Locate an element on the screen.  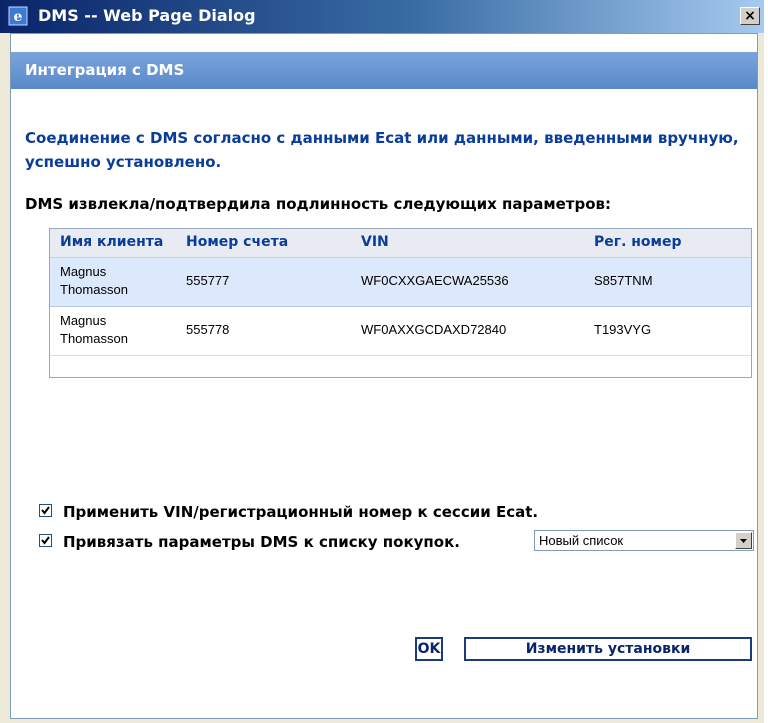
link-dms-checkbox is located at coordinates (45, 540).